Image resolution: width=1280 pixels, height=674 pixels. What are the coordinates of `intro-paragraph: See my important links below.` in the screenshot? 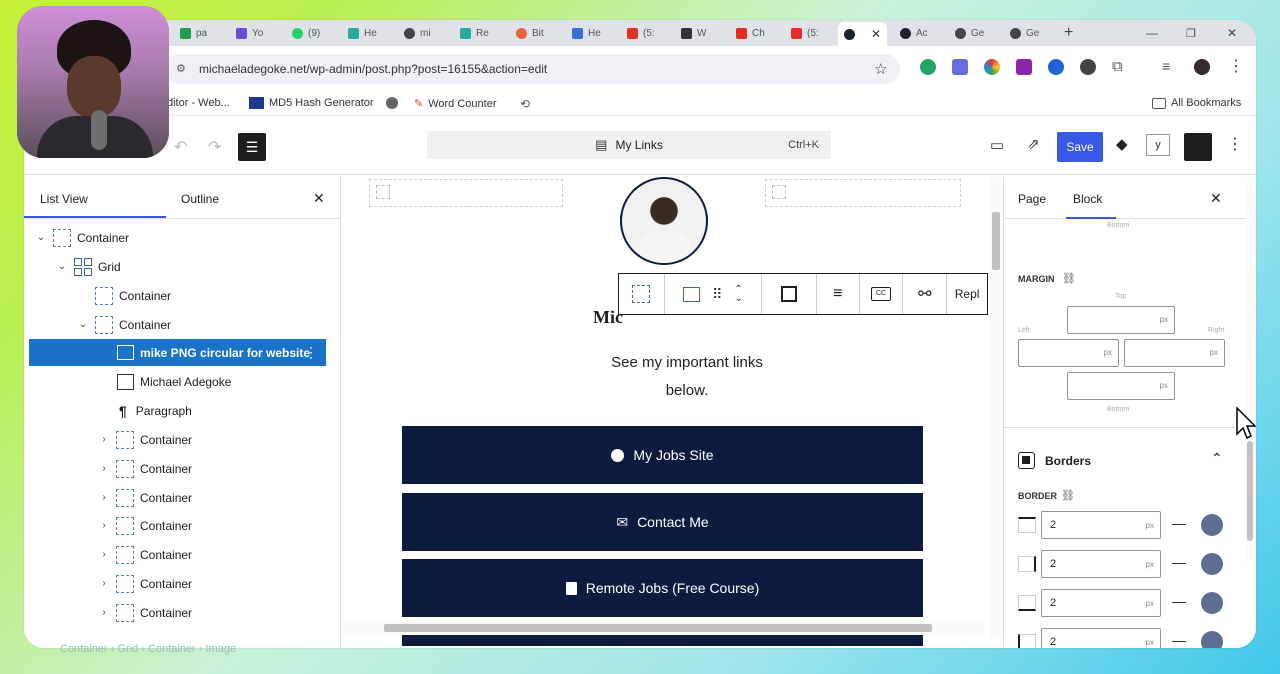 It's located at (687, 377).